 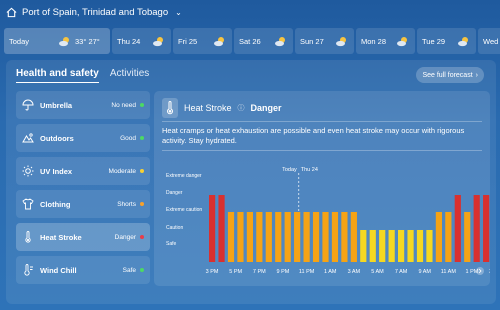 I want to click on chevron-down-icon: ⌄, so click(x=178, y=12).